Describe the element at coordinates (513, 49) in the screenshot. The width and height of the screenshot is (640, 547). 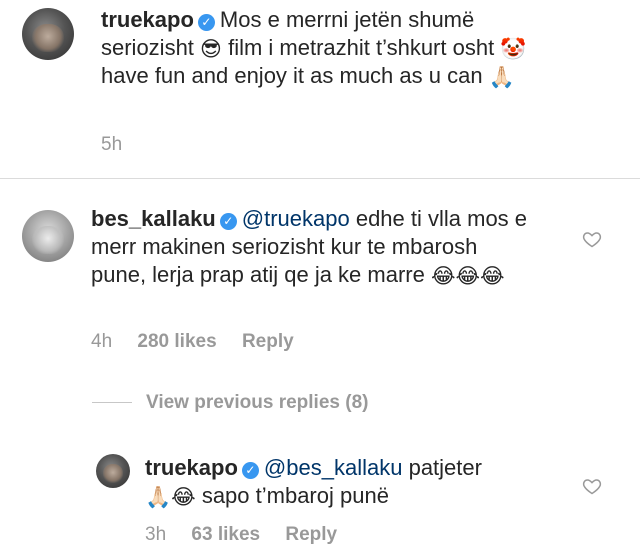
I see `clown-emoji-icon: 🤡` at that location.